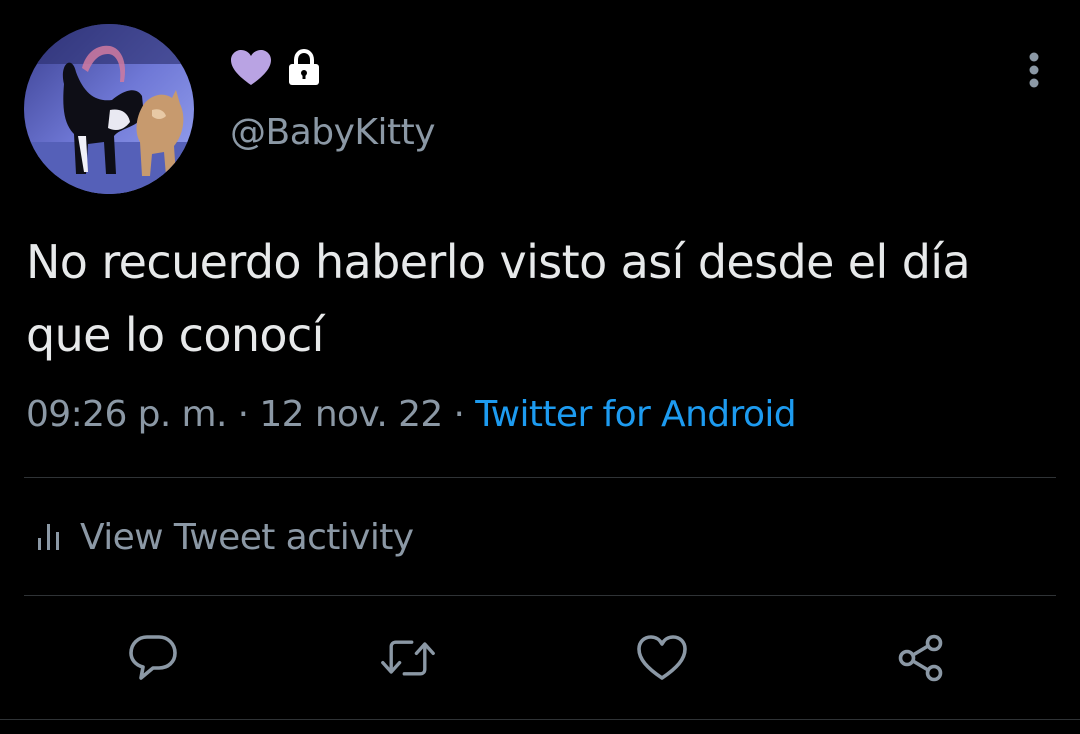 The height and width of the screenshot is (734, 1080). I want to click on retweet-icon, so click(408, 658).